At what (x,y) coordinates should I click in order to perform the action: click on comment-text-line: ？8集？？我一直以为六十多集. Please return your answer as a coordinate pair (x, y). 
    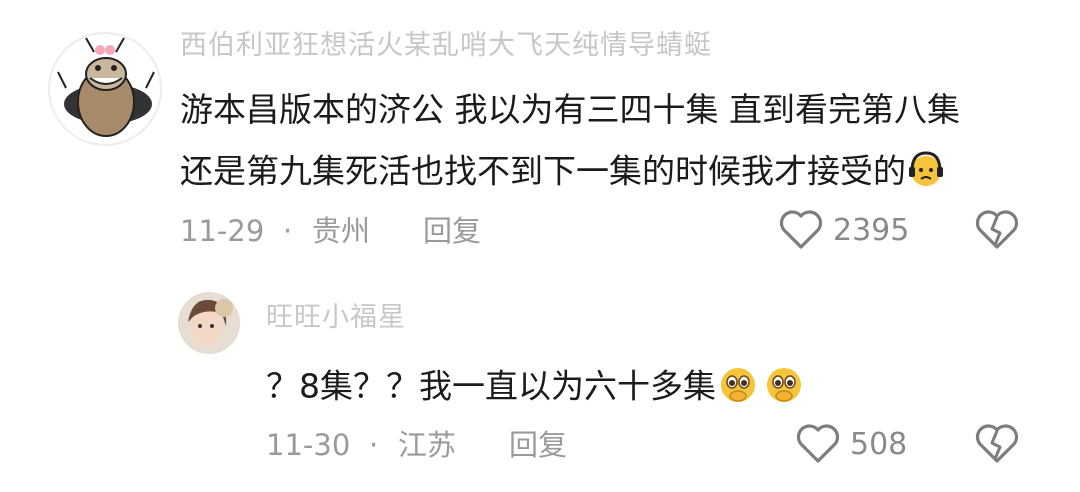
    Looking at the image, I should click on (537, 388).